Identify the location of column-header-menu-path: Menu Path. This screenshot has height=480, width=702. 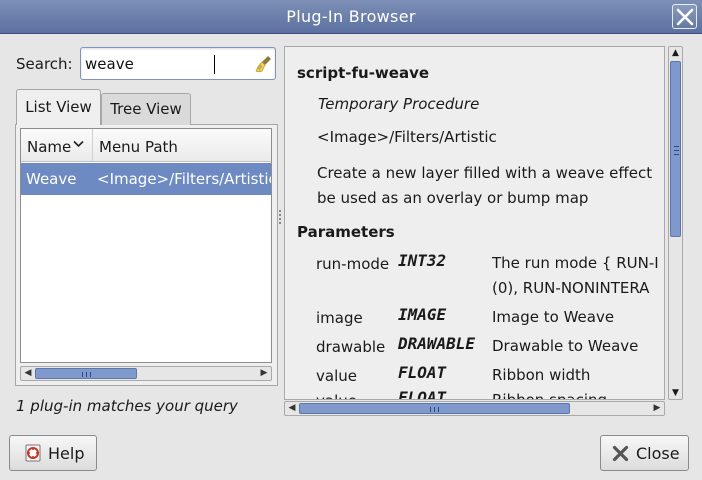
(182, 145).